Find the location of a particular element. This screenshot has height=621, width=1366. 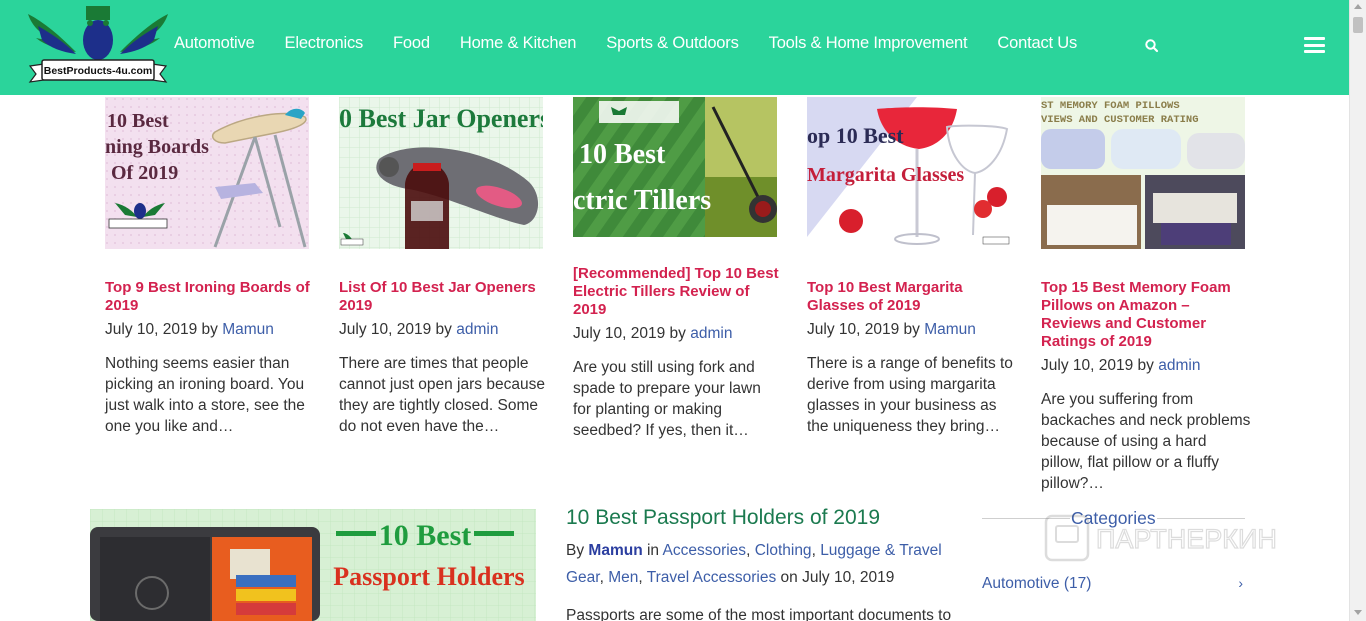

scroll-down-arrow-icon is located at coordinates (1358, 612).